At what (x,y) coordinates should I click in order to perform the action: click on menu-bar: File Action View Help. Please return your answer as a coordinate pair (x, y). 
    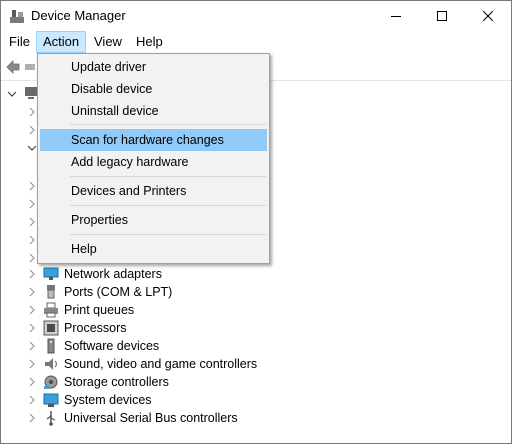
    Looking at the image, I should click on (256, 42).